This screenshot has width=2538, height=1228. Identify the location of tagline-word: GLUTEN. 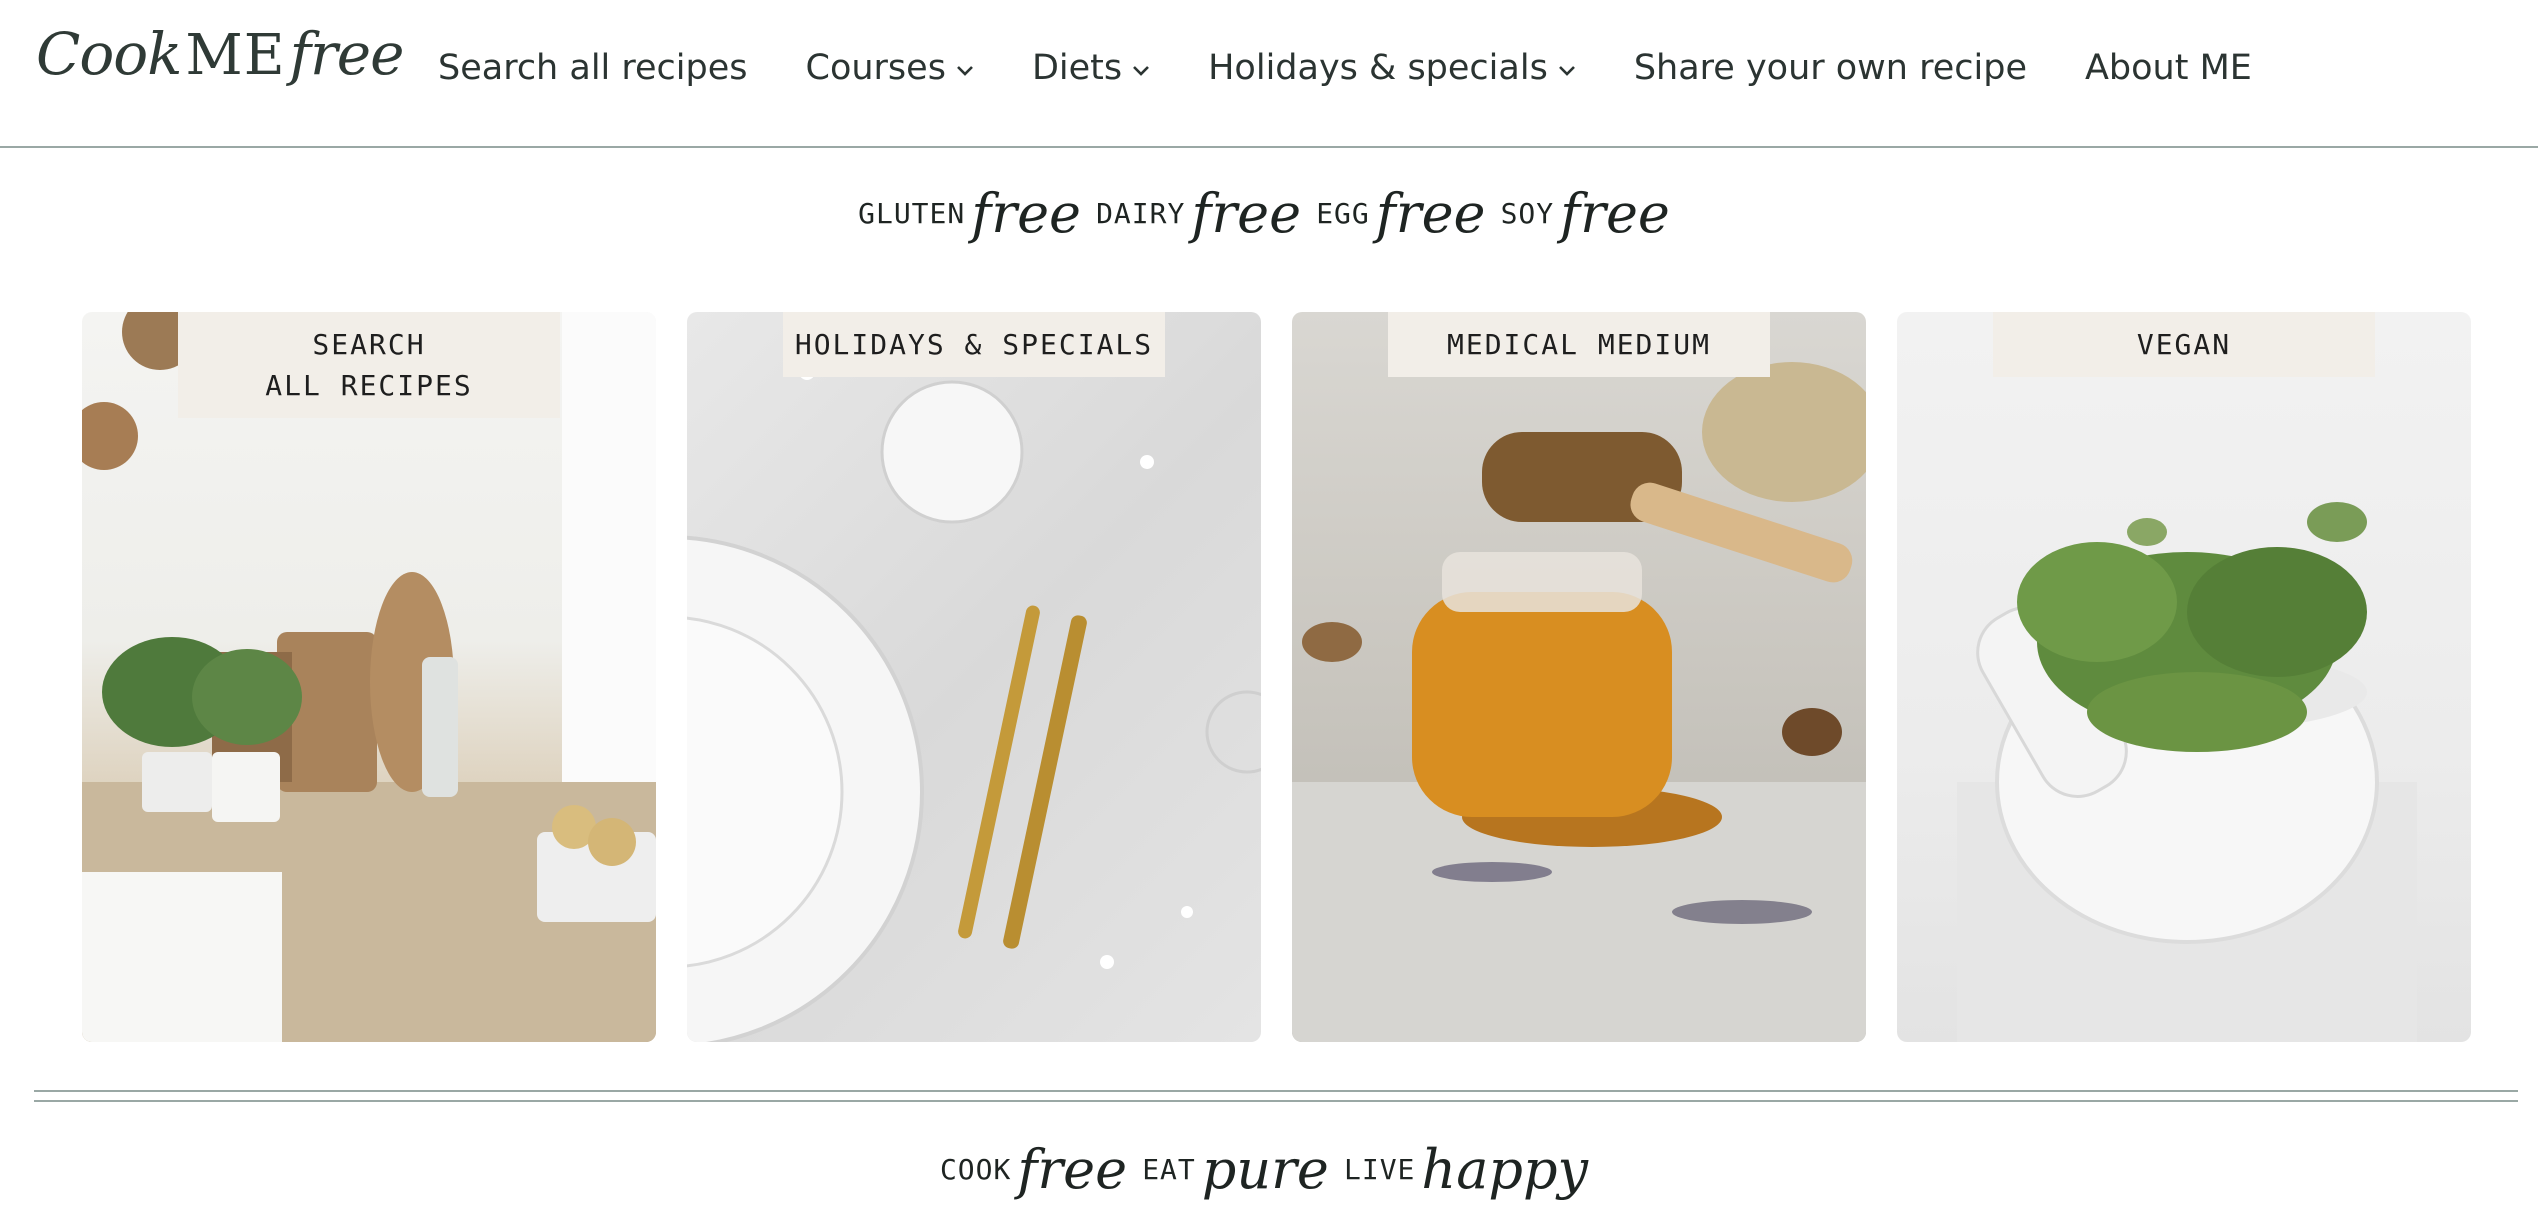
(912, 213).